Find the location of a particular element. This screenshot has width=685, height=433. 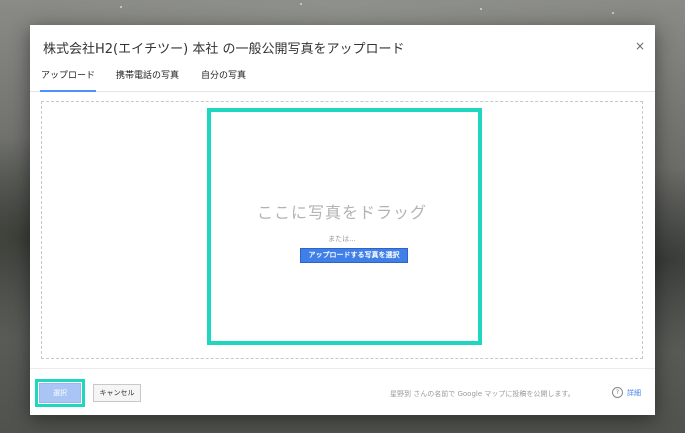

drag-here-text: ここに写真をドラッグ is located at coordinates (341, 212).